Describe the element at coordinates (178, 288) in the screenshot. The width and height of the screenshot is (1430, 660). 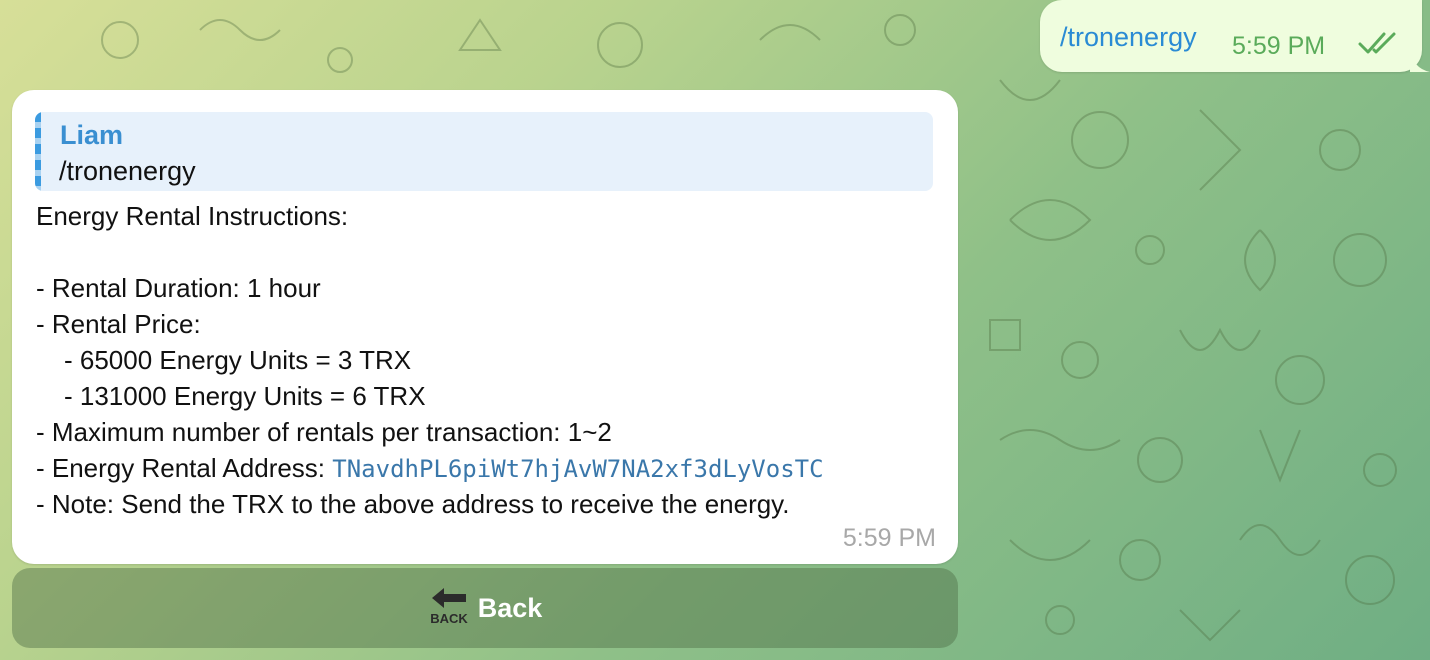
I see `message-line: - Rental Duration: 1 hour` at that location.